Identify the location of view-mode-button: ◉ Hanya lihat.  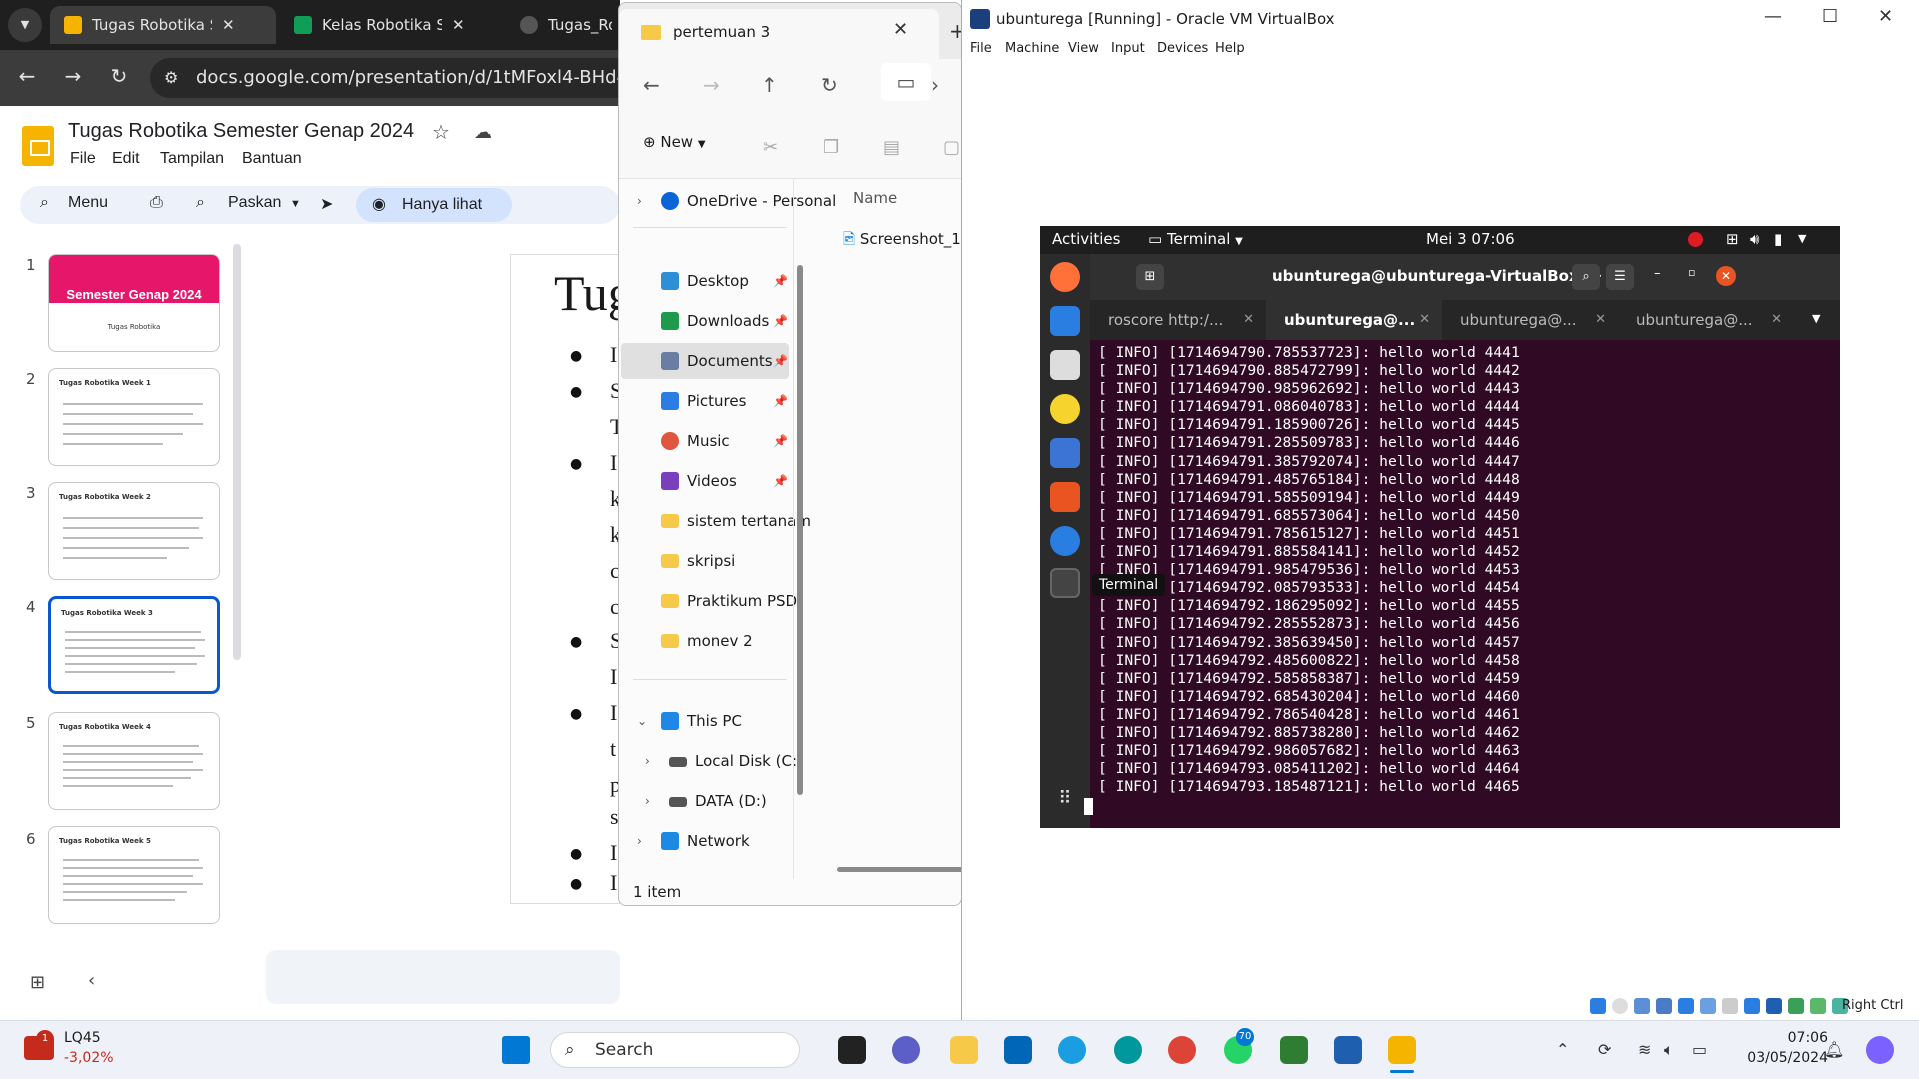
(434, 205).